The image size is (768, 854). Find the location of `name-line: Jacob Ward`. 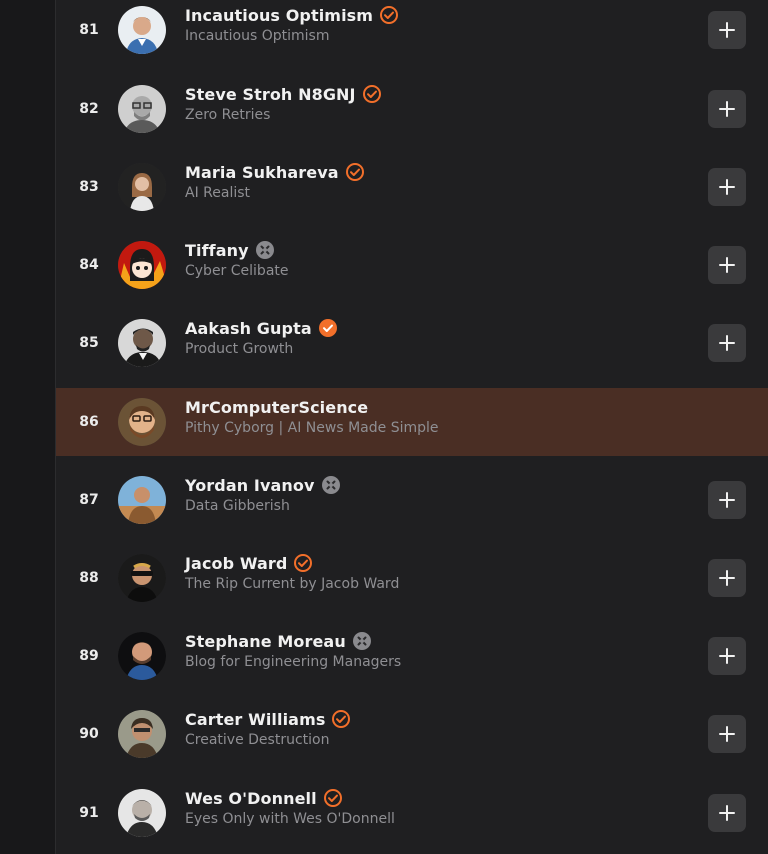

name-line: Jacob Ward is located at coordinates (249, 563).